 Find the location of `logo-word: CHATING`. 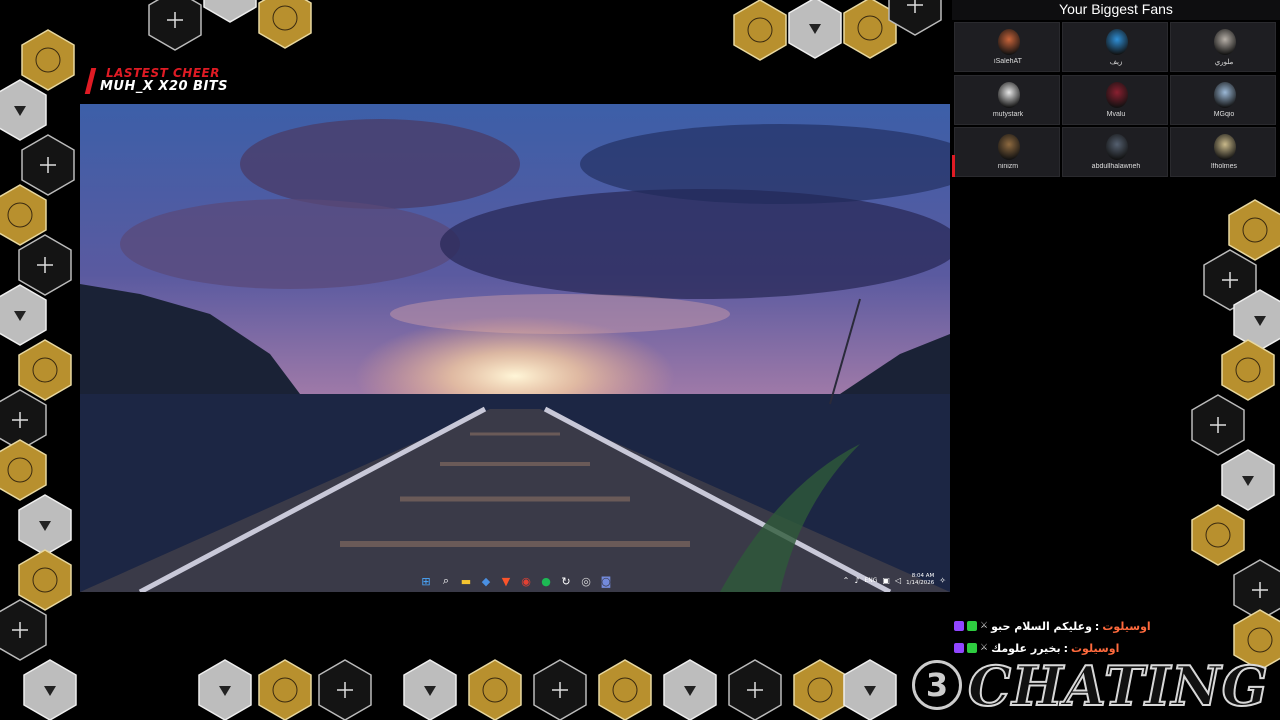

logo-word: CHATING is located at coordinates (1118, 686).